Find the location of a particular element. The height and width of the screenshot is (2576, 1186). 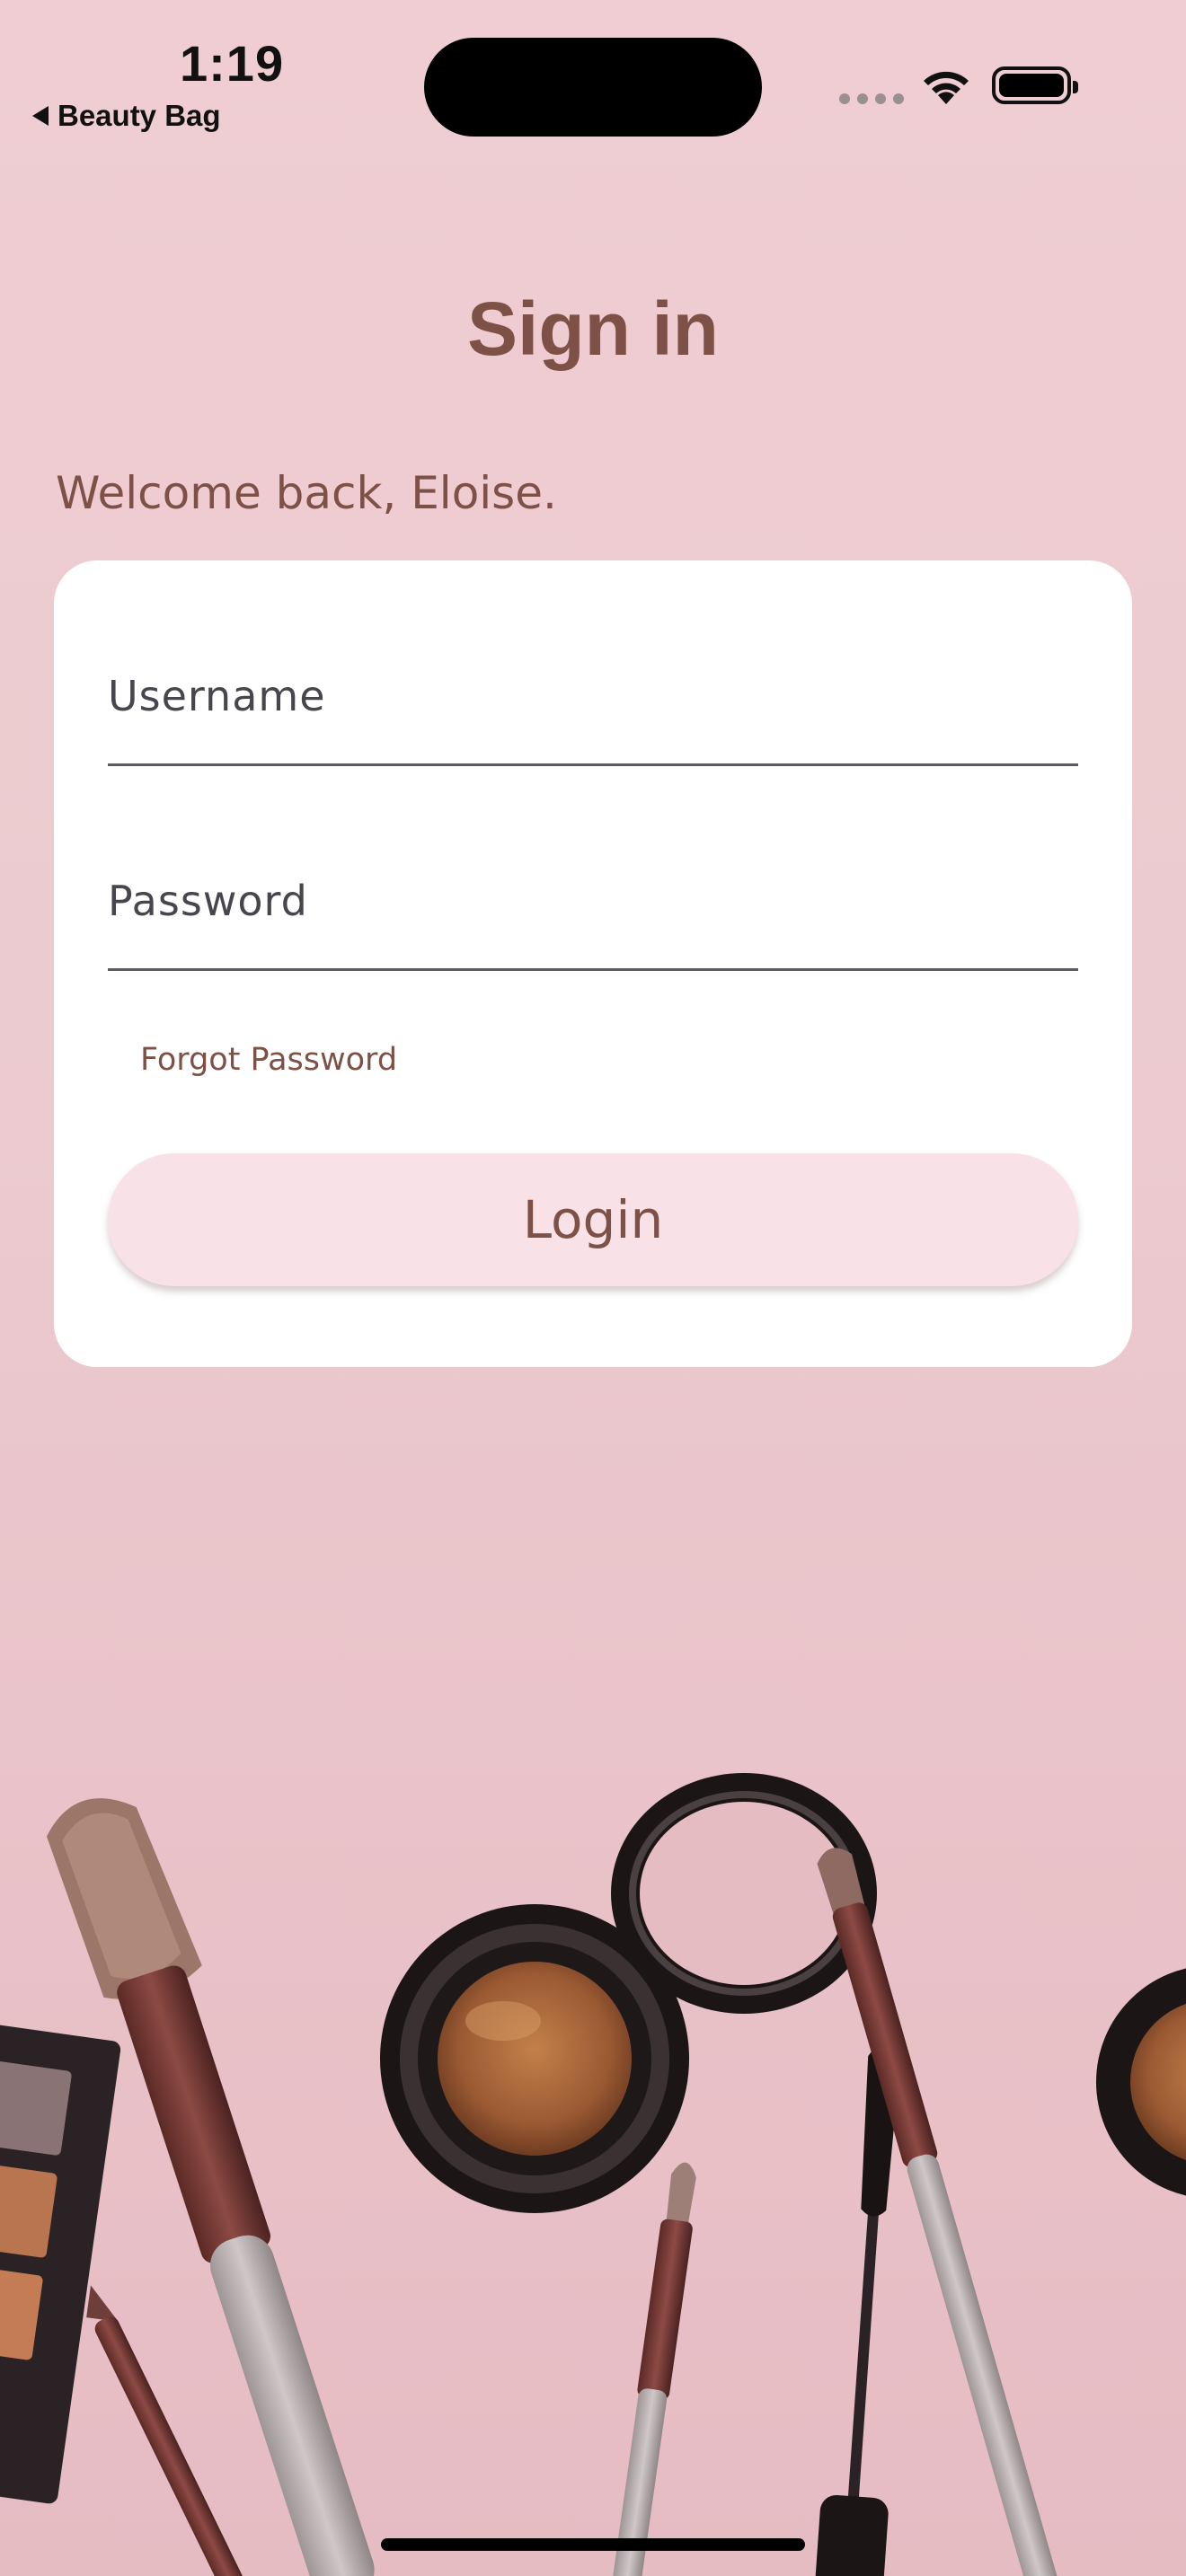

username-field is located at coordinates (593, 706).